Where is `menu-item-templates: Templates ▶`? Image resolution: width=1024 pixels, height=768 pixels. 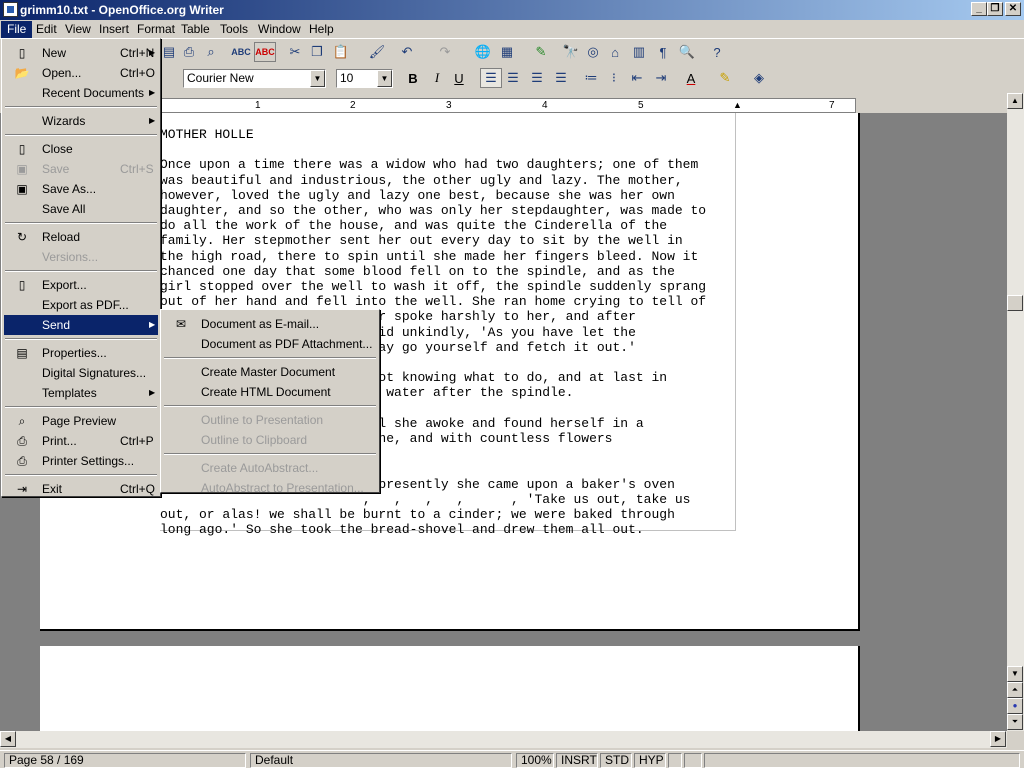 menu-item-templates: Templates ▶ is located at coordinates (81, 393).